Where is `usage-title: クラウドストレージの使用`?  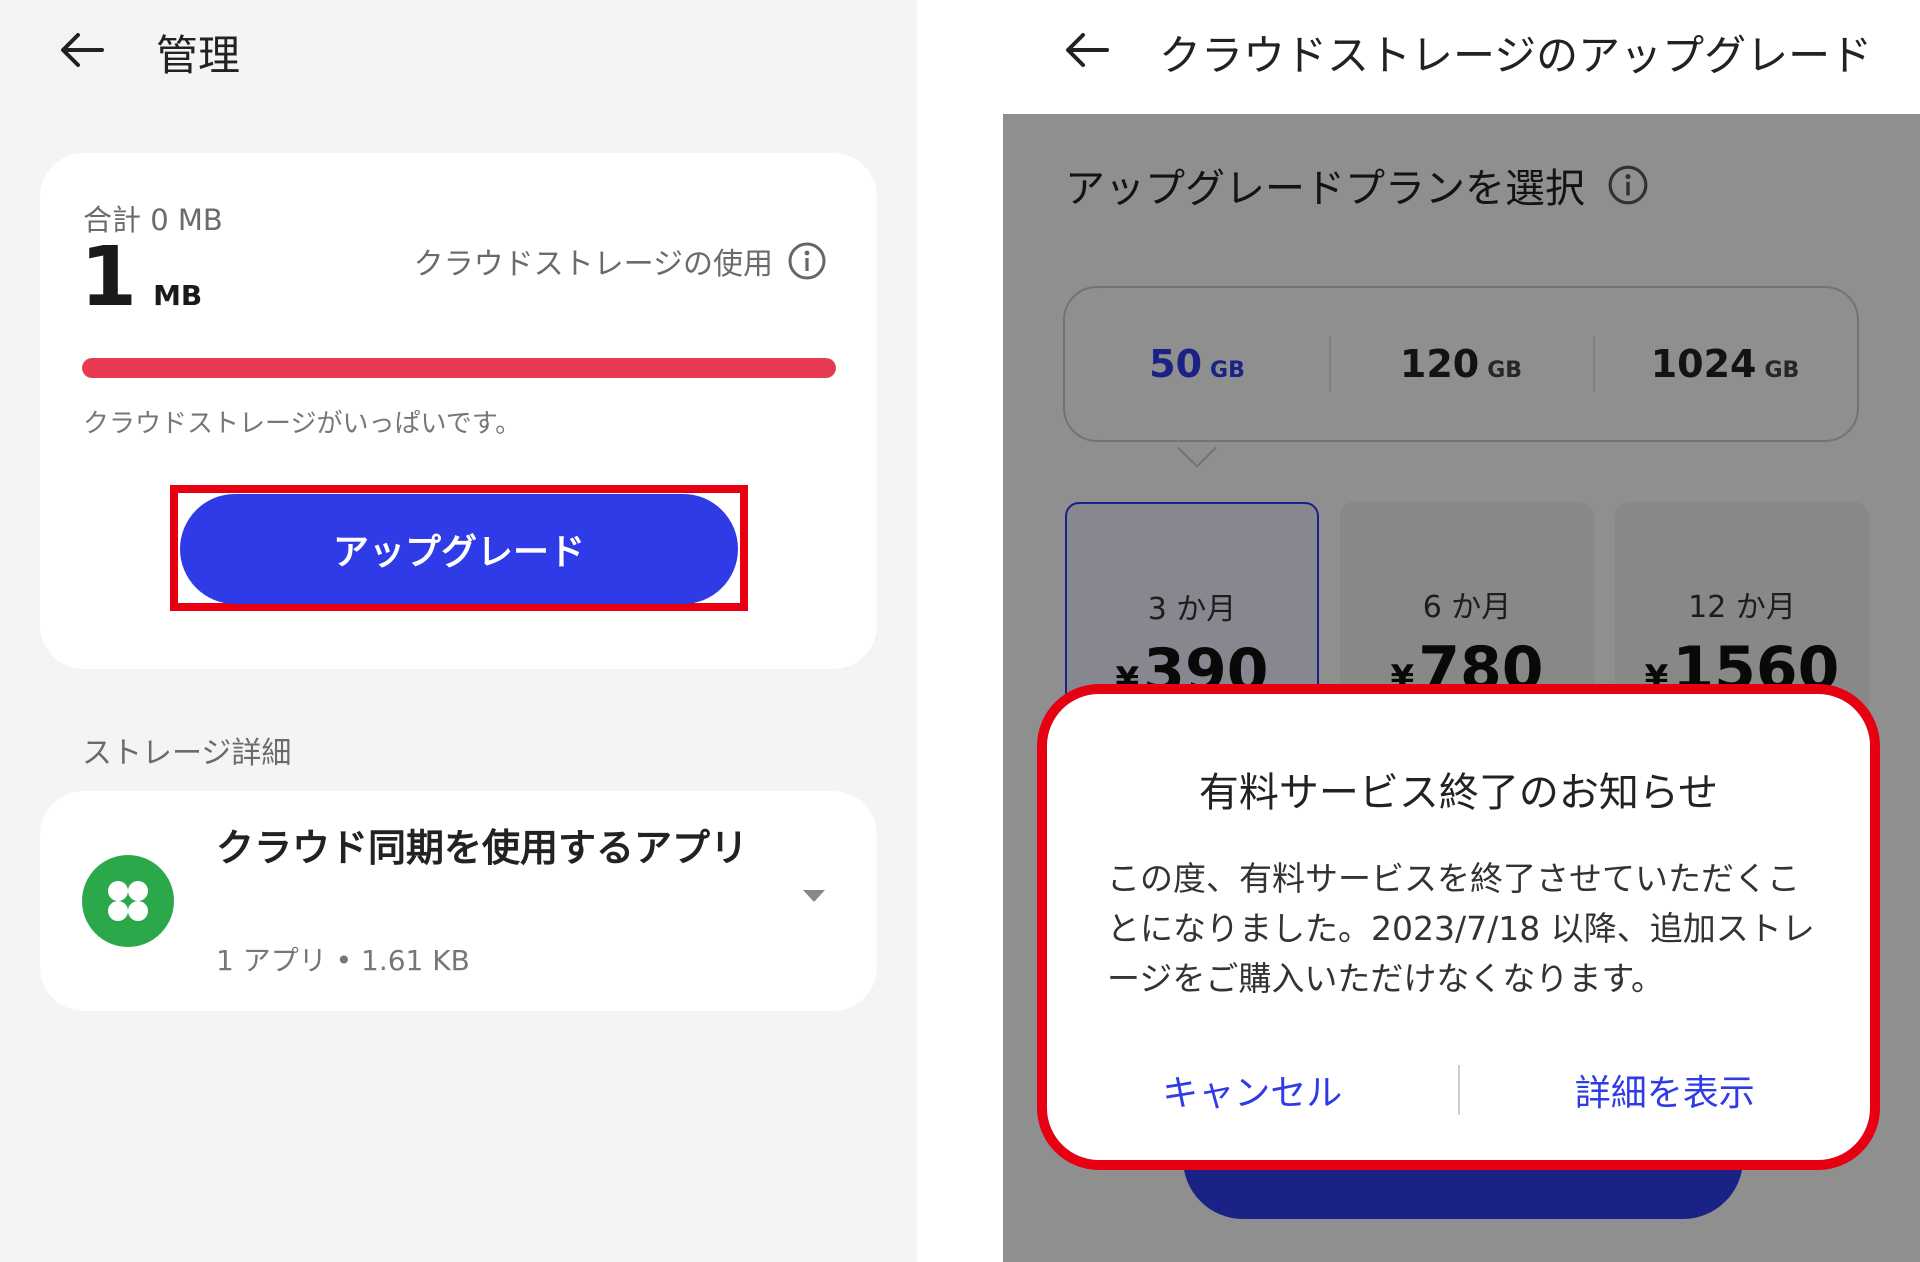 usage-title: クラウドストレージの使用 is located at coordinates (620, 261).